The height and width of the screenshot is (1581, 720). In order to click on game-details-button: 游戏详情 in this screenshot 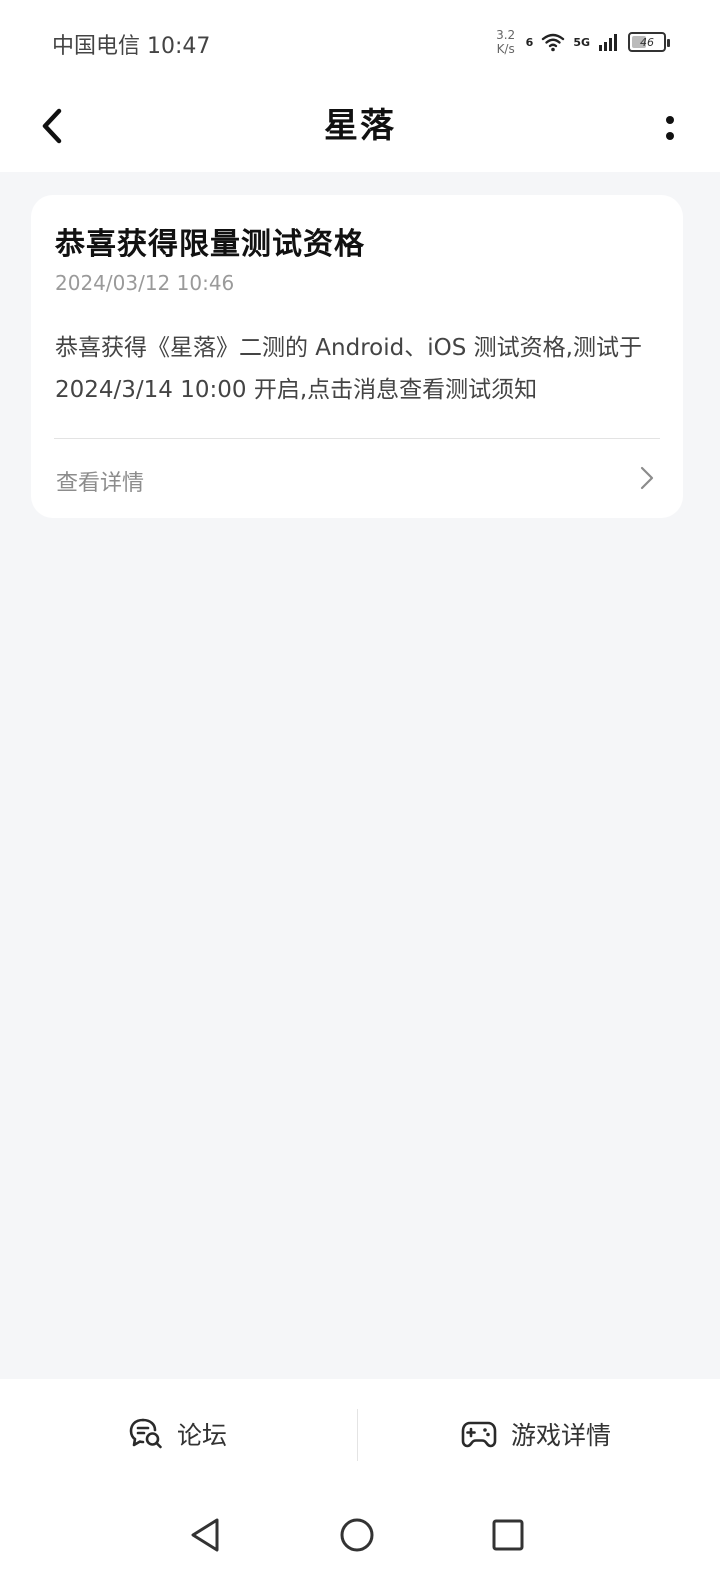, I will do `click(536, 1434)`.